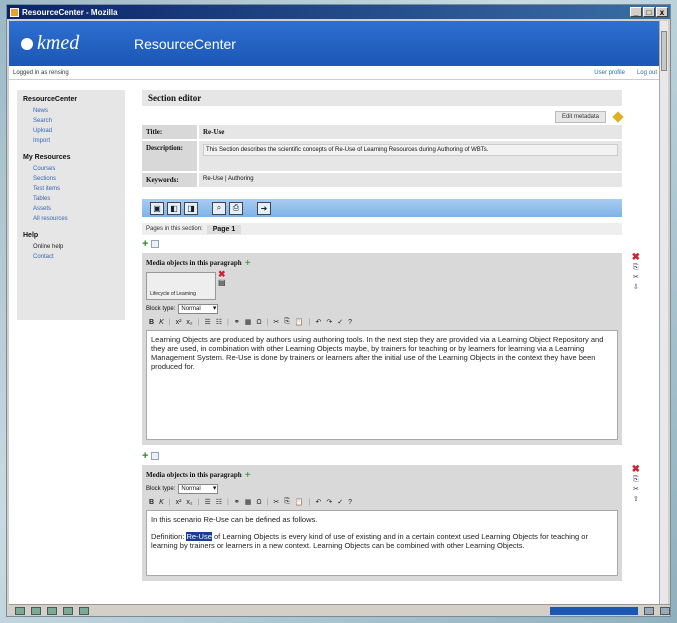 Image resolution: width=677 pixels, height=623 pixels. I want to click on header-banner: kmed ResourceCenter, so click(335, 43).